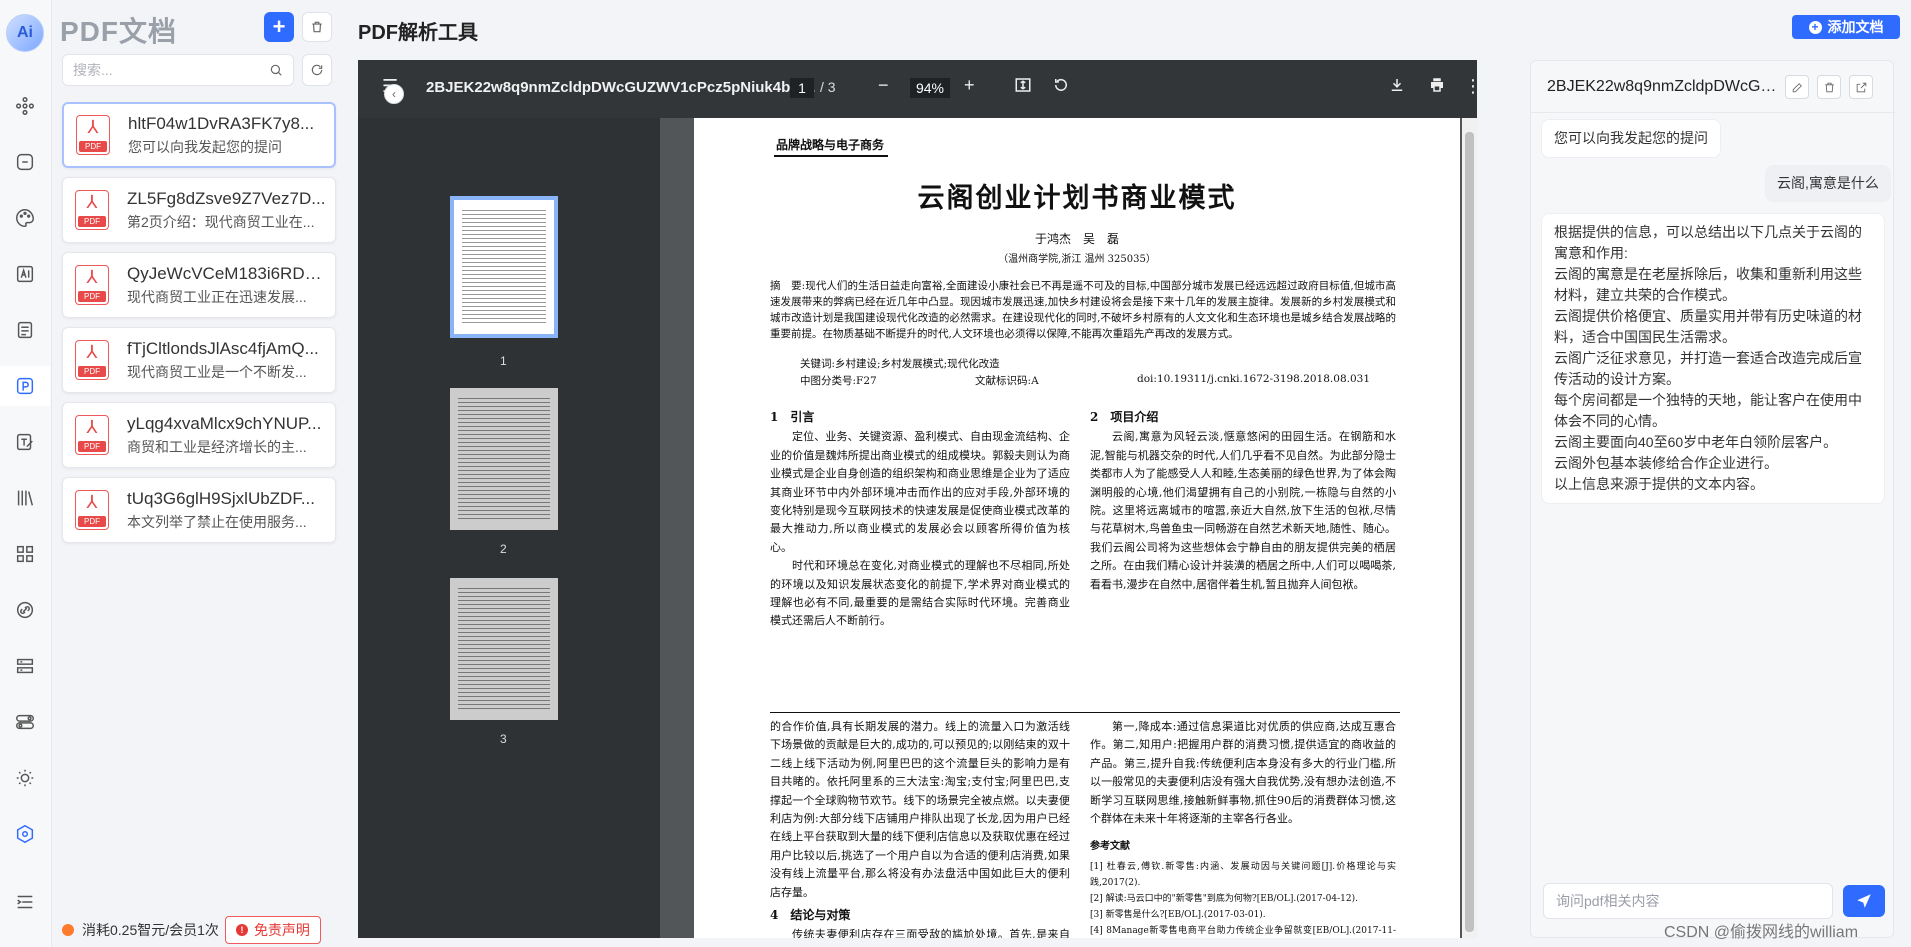 The image size is (1911, 947). I want to click on rail-toggle-icon, so click(25, 722).